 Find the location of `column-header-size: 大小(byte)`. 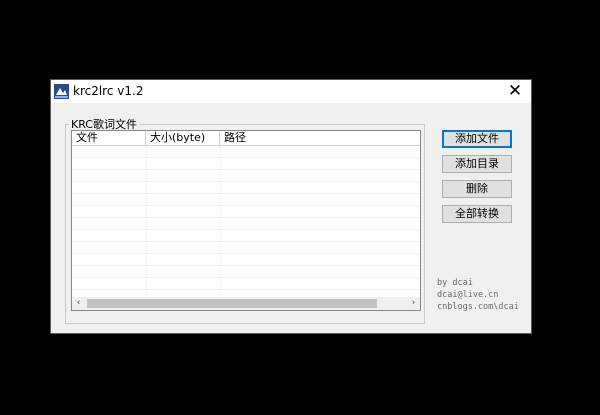

column-header-size: 大小(byte) is located at coordinates (183, 138).